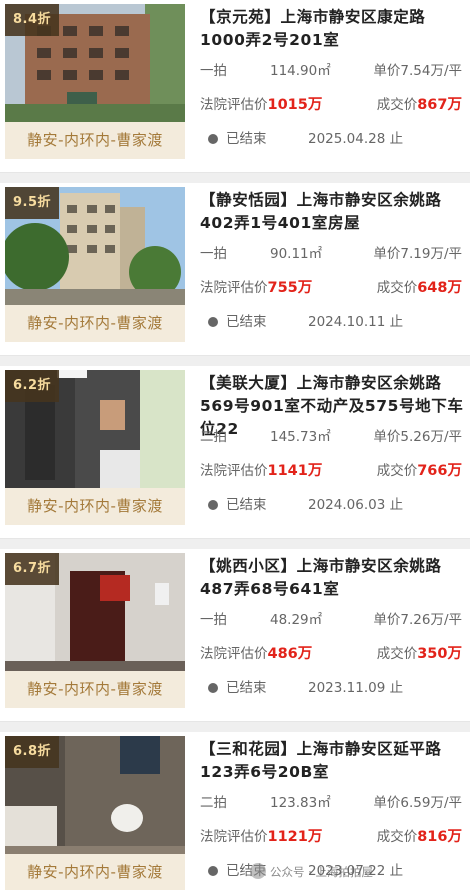  I want to click on unit-price: 单价7.54万/平, so click(417, 71).